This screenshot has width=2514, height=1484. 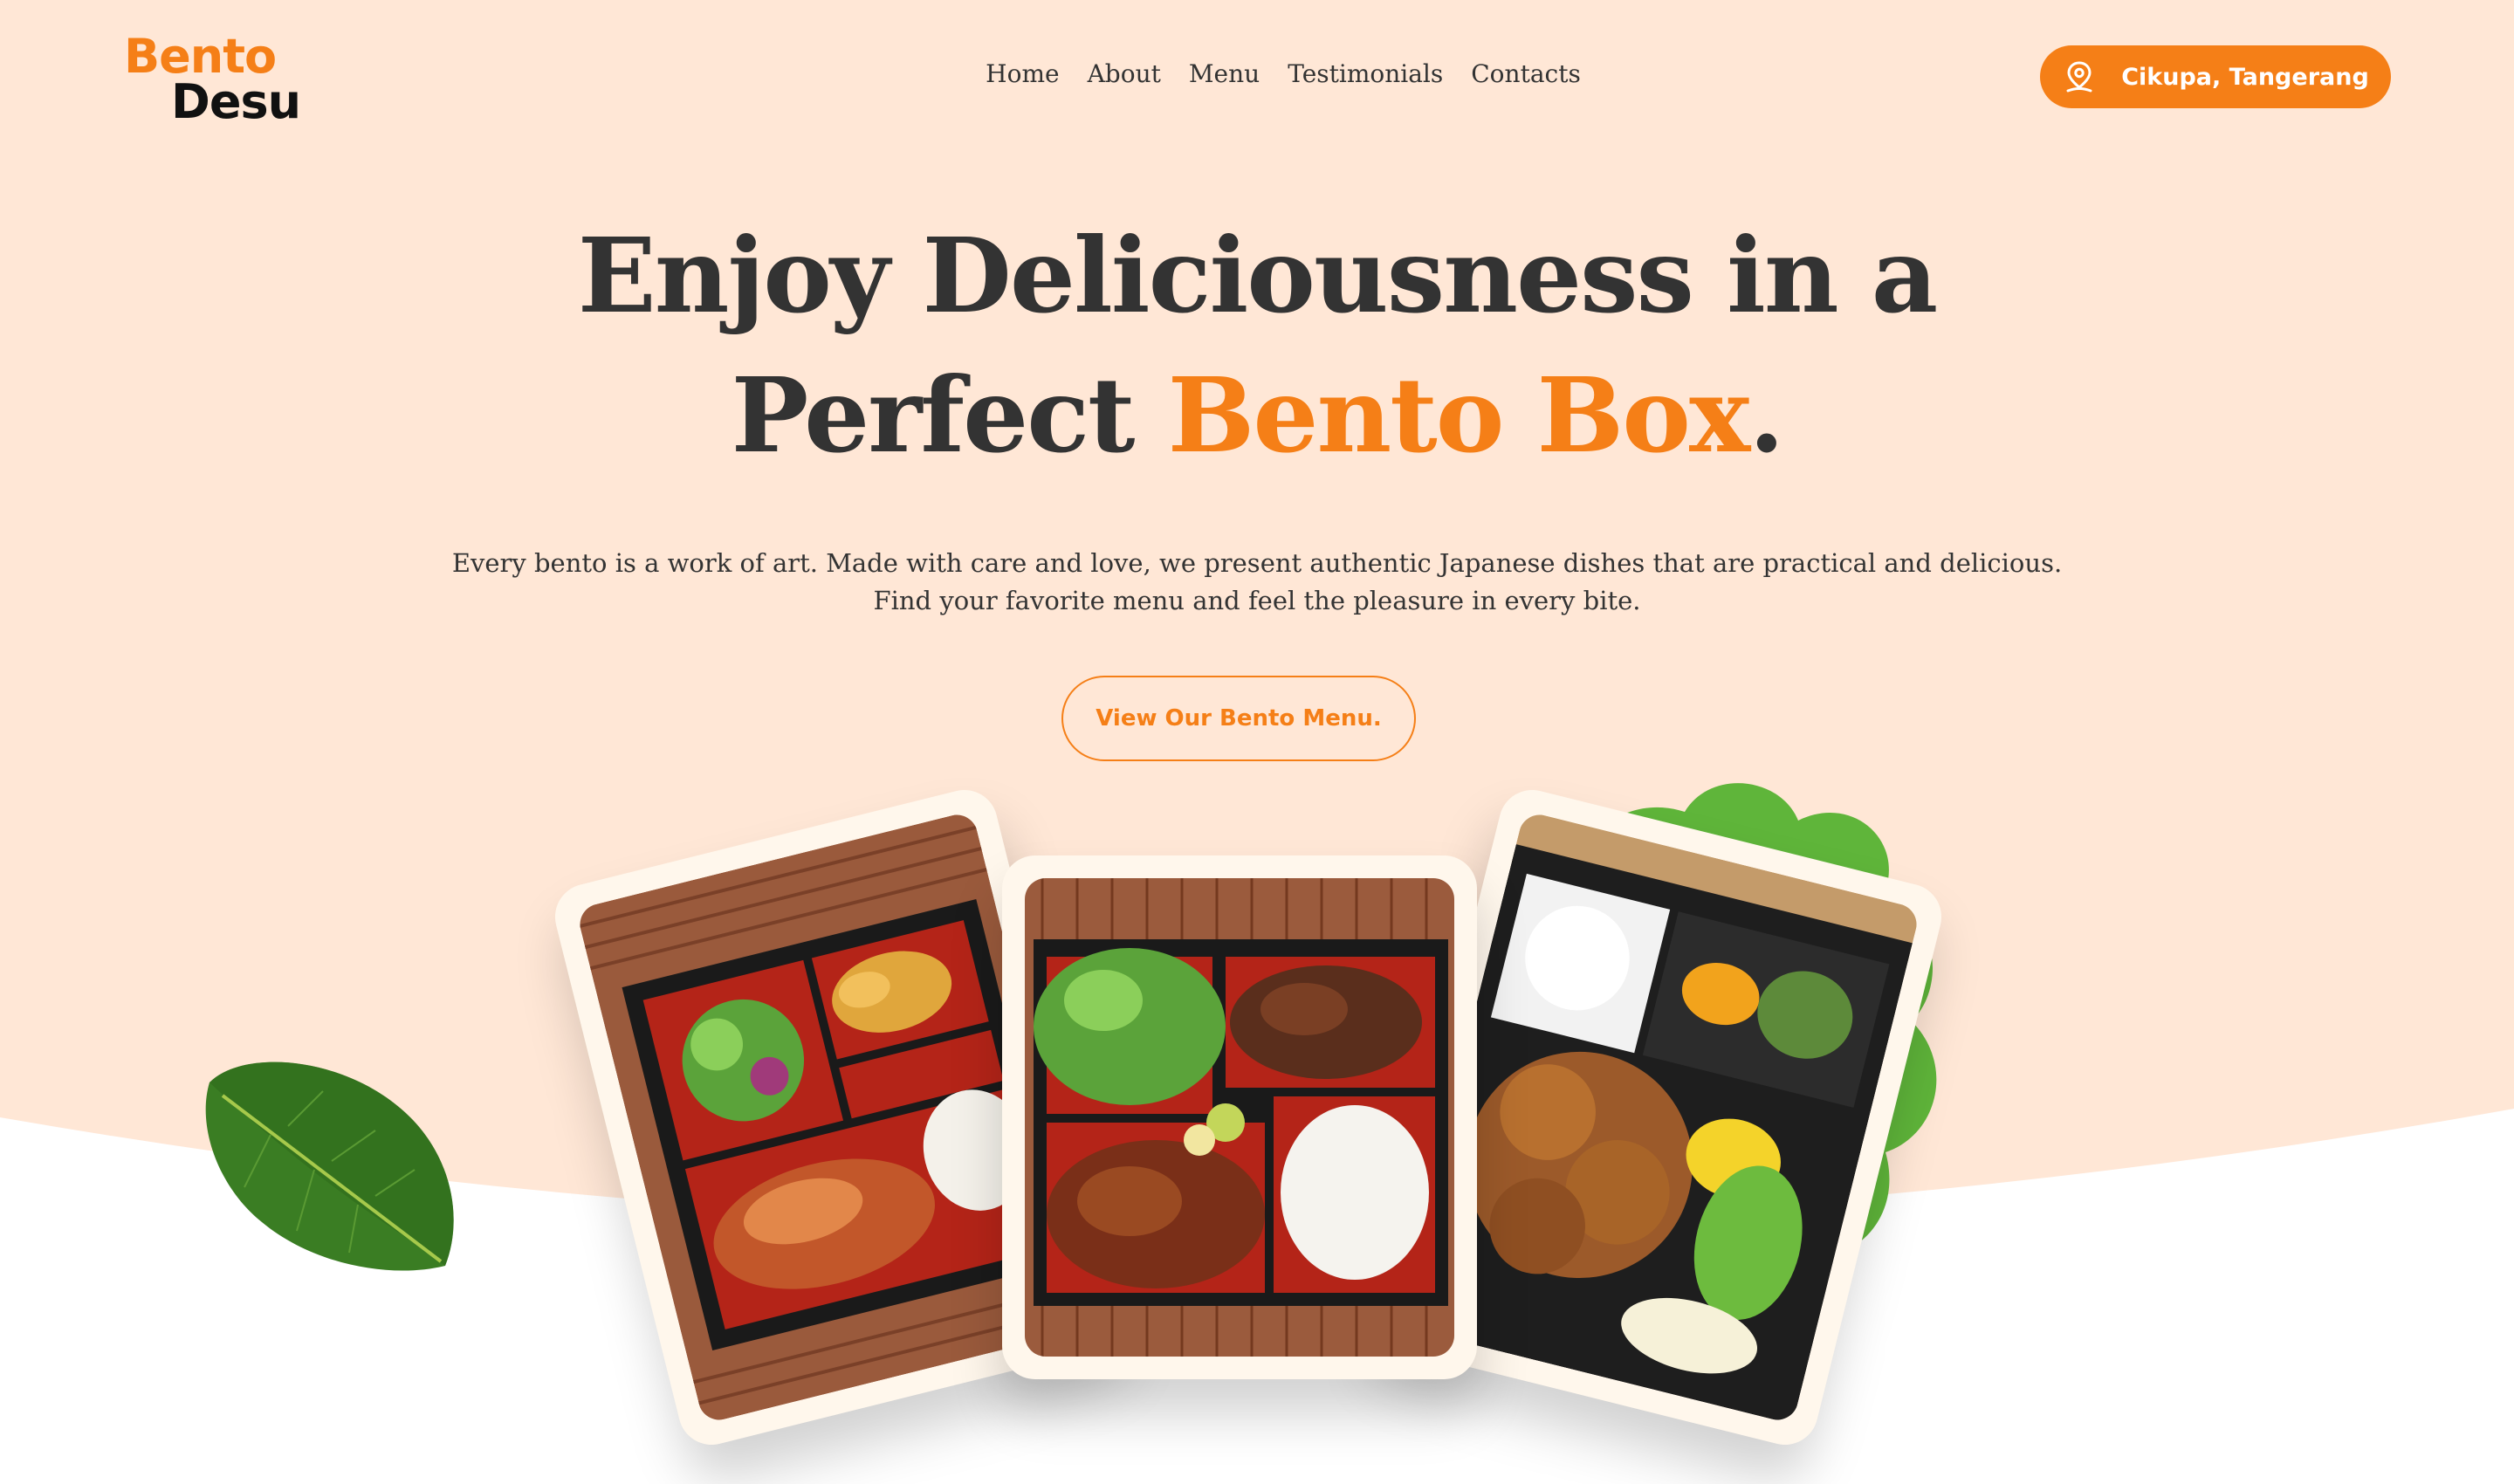 I want to click on leaf-decoration, so click(x=329, y=1166).